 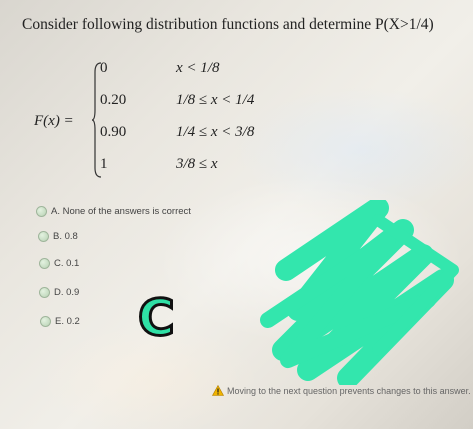 I want to click on option-label: C. 0.1, so click(x=67, y=263).